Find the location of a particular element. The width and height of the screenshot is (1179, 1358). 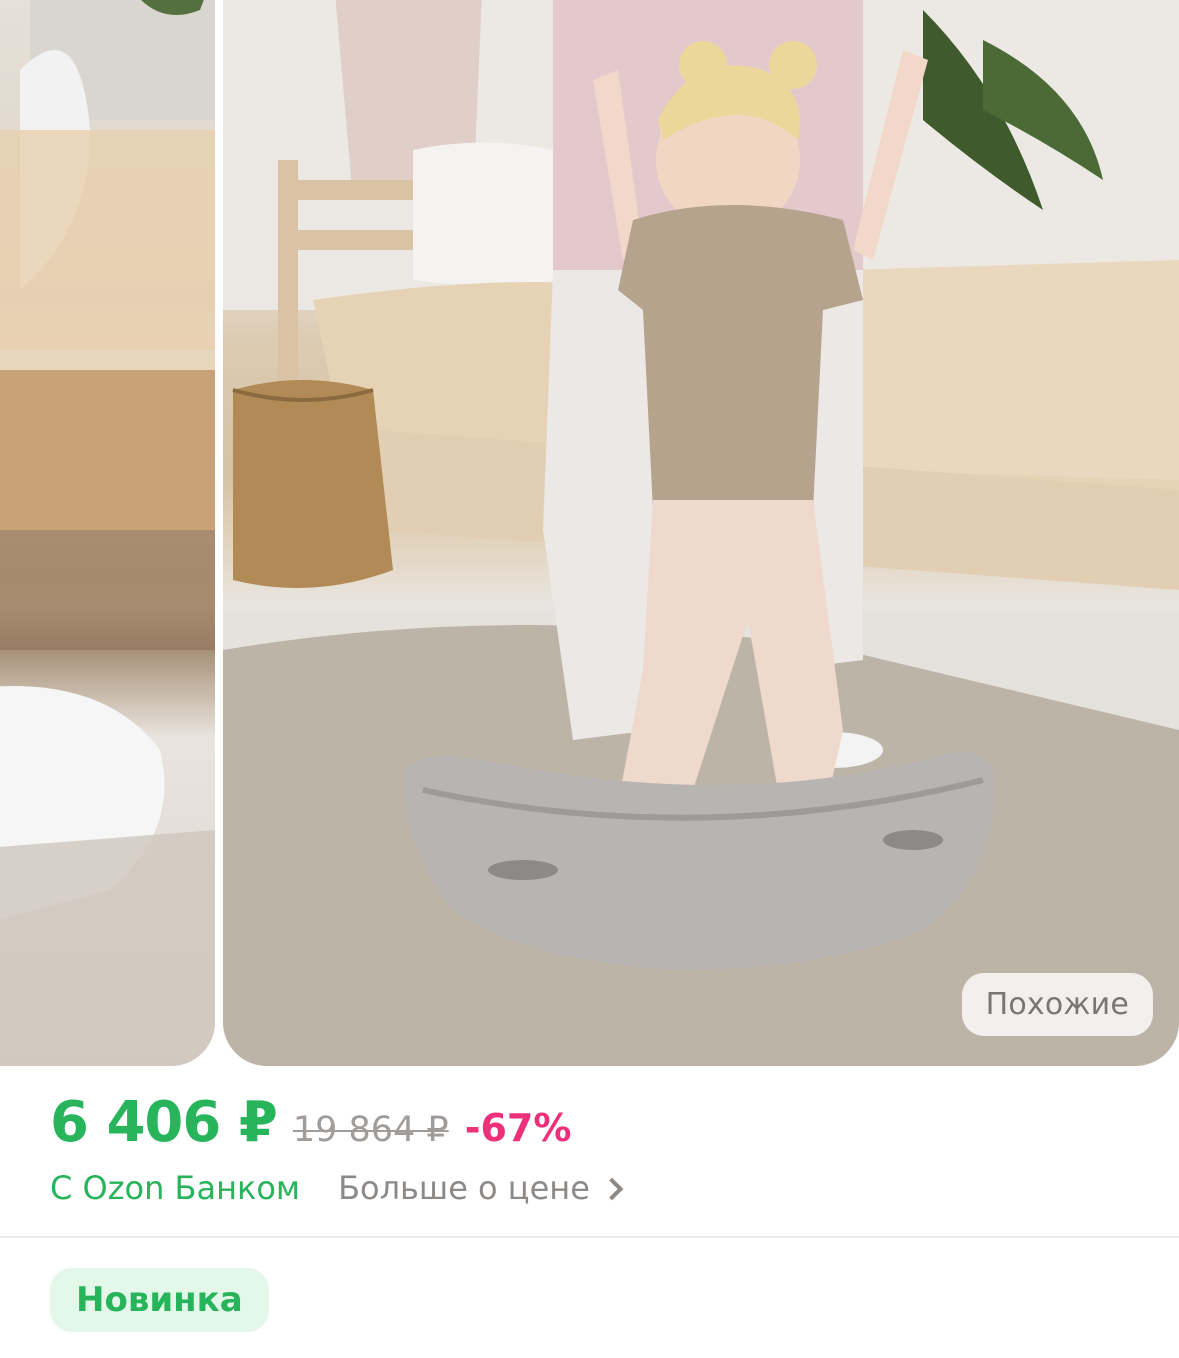

ozon-bank-label: С Ozon Банком is located at coordinates (175, 1188).